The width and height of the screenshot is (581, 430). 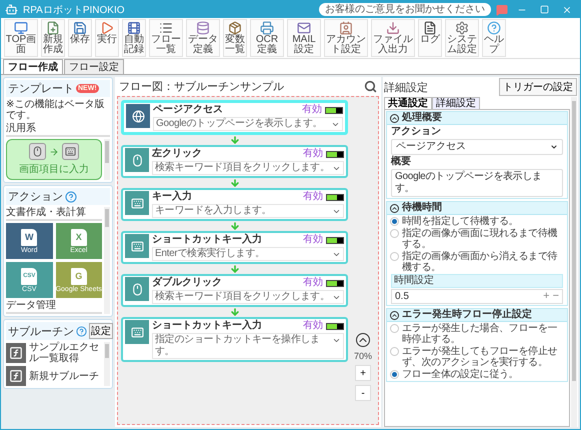 I want to click on subroutine-item: 新規サブルーチ, so click(x=54, y=376).